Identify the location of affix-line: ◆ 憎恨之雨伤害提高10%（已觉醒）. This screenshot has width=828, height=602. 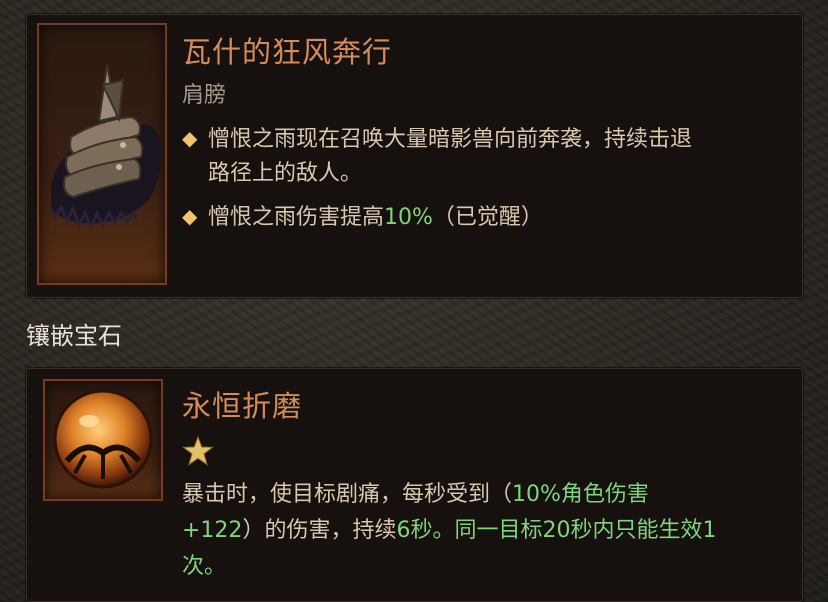
(482, 217).